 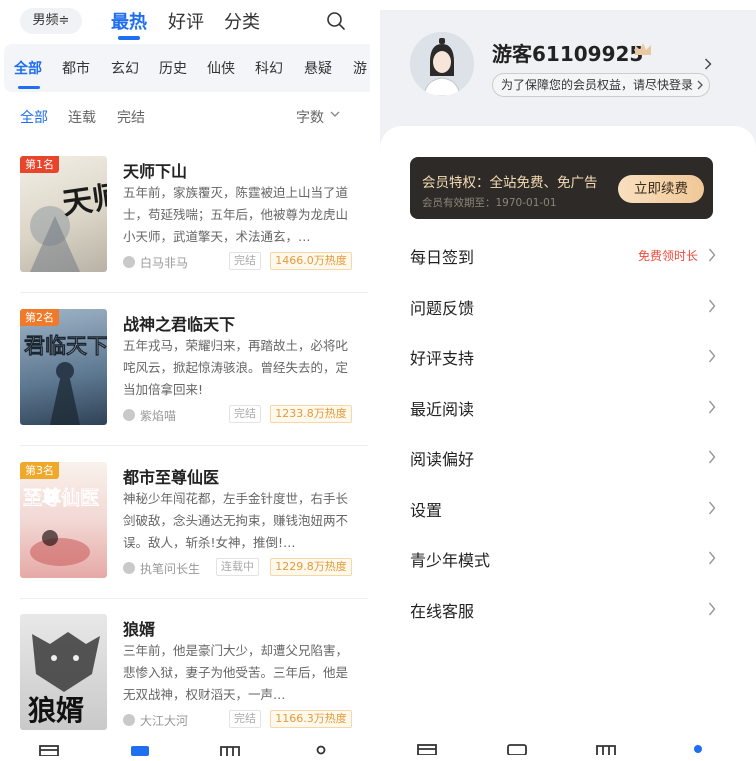 I want to click on cover-title: 狼婿, so click(x=56, y=710).